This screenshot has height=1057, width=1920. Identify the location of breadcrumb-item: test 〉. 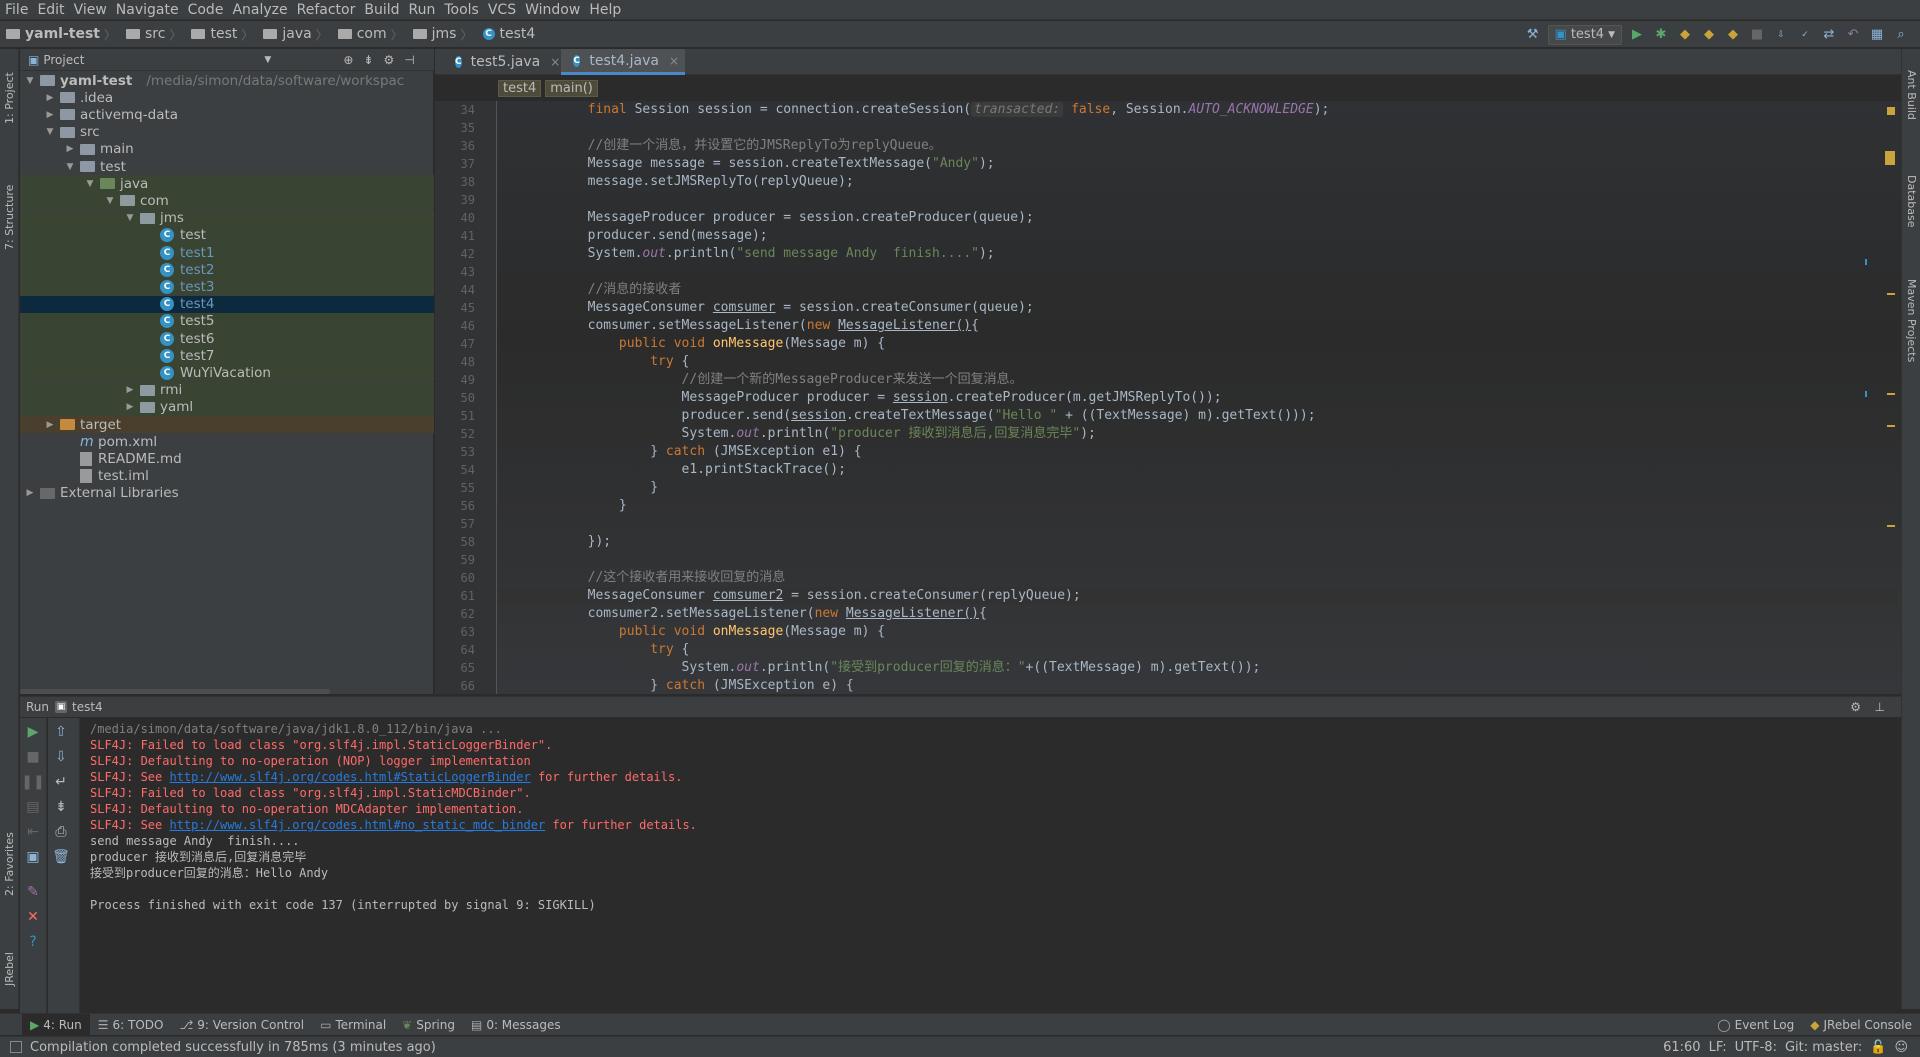
(219, 34).